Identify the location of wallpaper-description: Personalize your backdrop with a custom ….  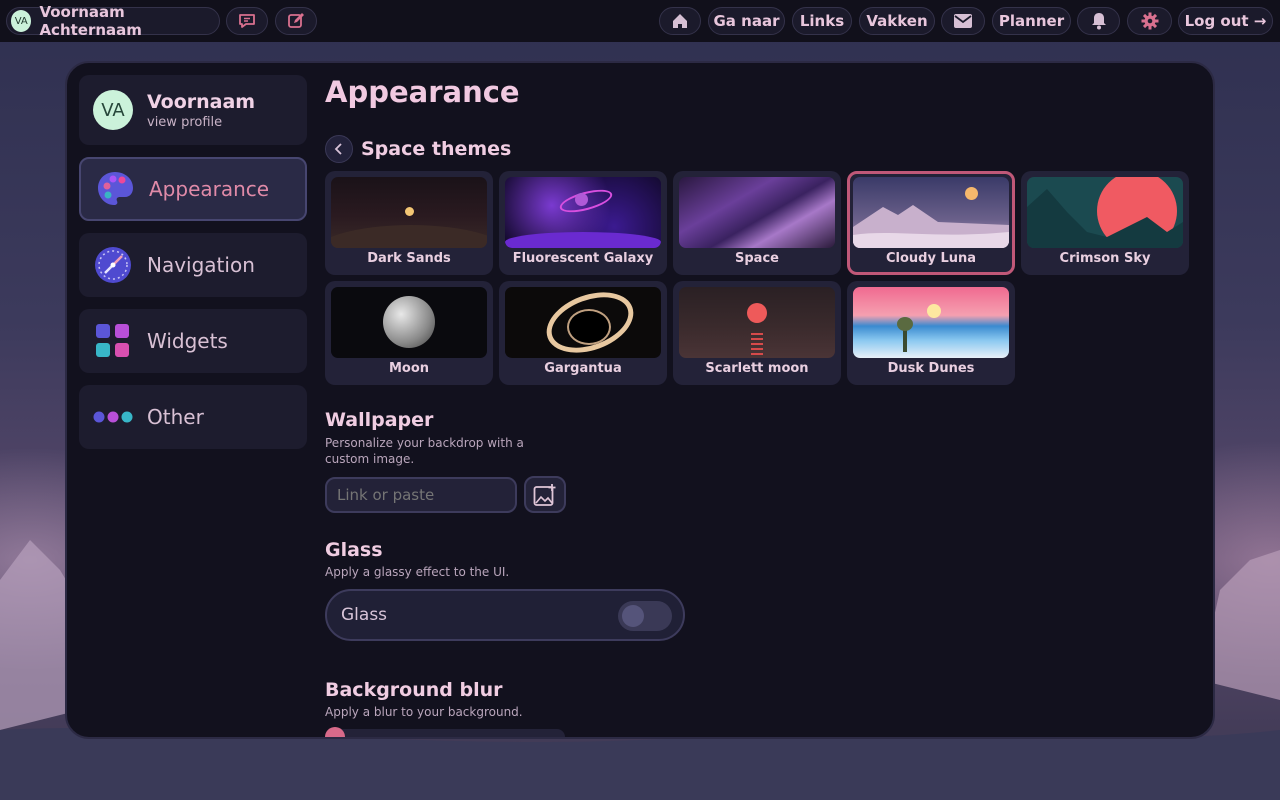
(424, 451).